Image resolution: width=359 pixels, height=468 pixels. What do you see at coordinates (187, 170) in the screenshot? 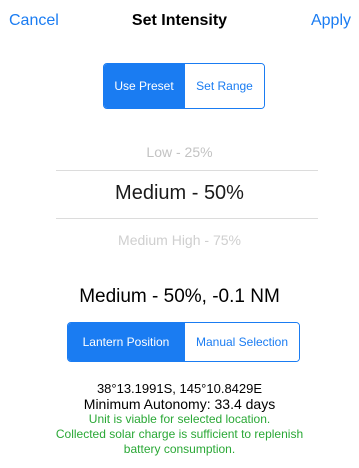
I see `picker-divider-top` at bounding box center [187, 170].